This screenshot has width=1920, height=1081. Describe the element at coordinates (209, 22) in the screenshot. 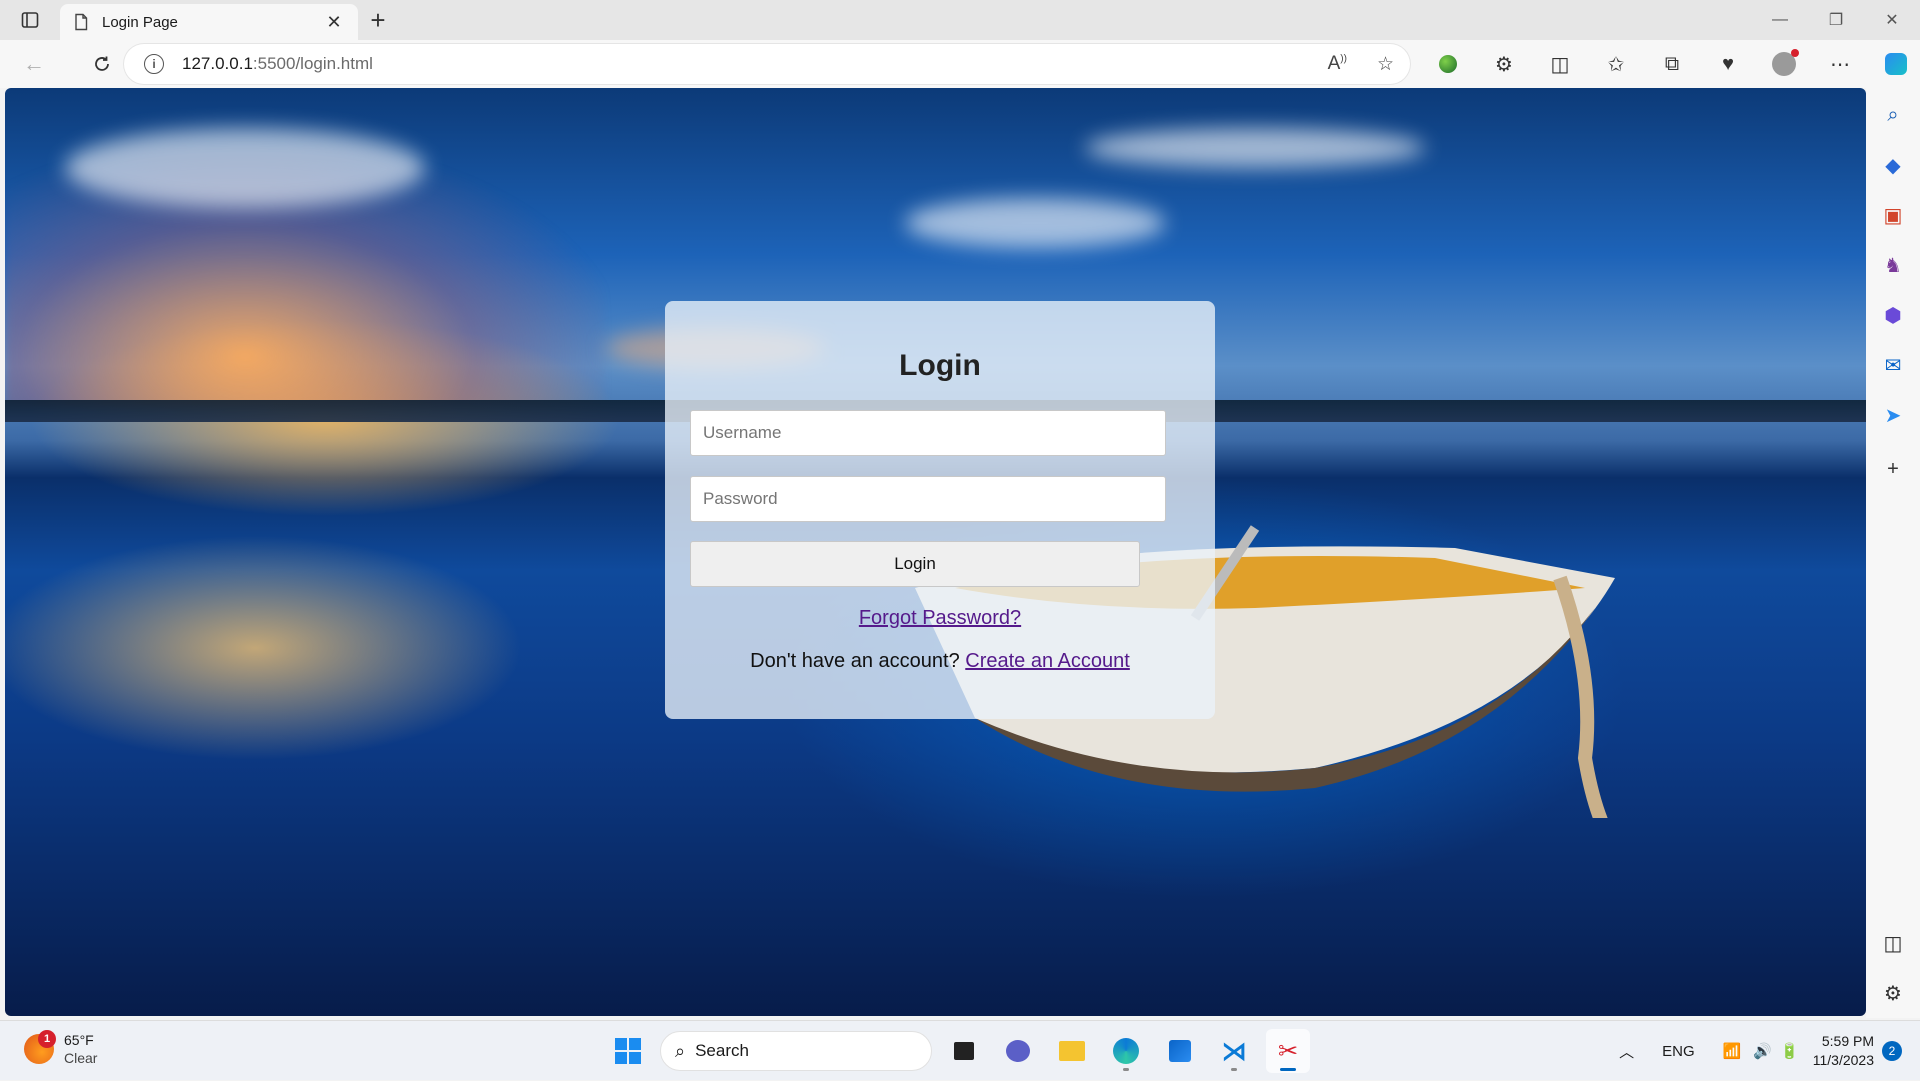

I see `tab-login-page: Login Page ✕` at that location.